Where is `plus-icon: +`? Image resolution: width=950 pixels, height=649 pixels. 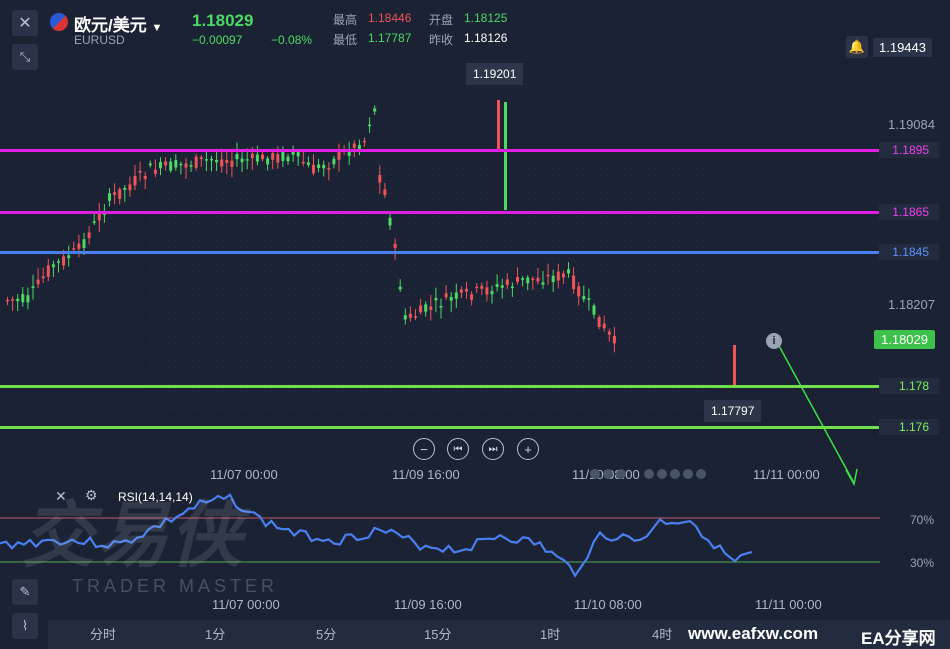
plus-icon: + is located at coordinates (528, 449).